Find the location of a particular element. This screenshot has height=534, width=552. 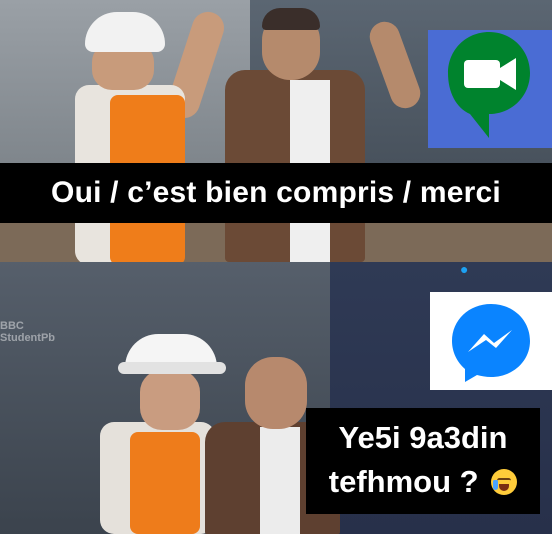

messenger-tile is located at coordinates (491, 341).